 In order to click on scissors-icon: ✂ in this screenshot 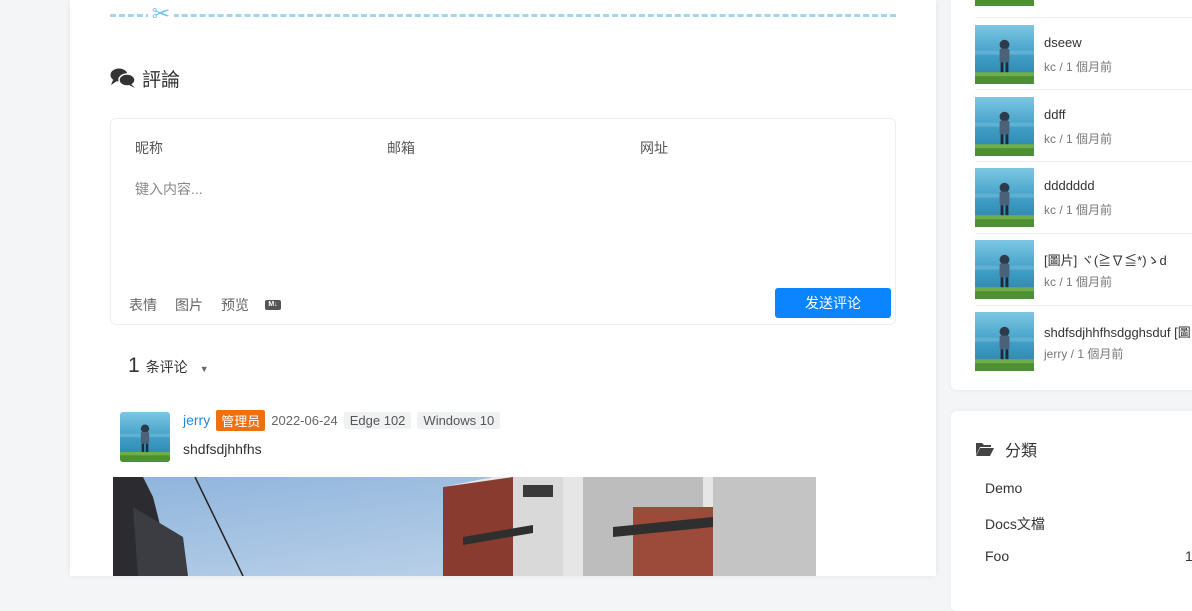, I will do `click(161, 15)`.